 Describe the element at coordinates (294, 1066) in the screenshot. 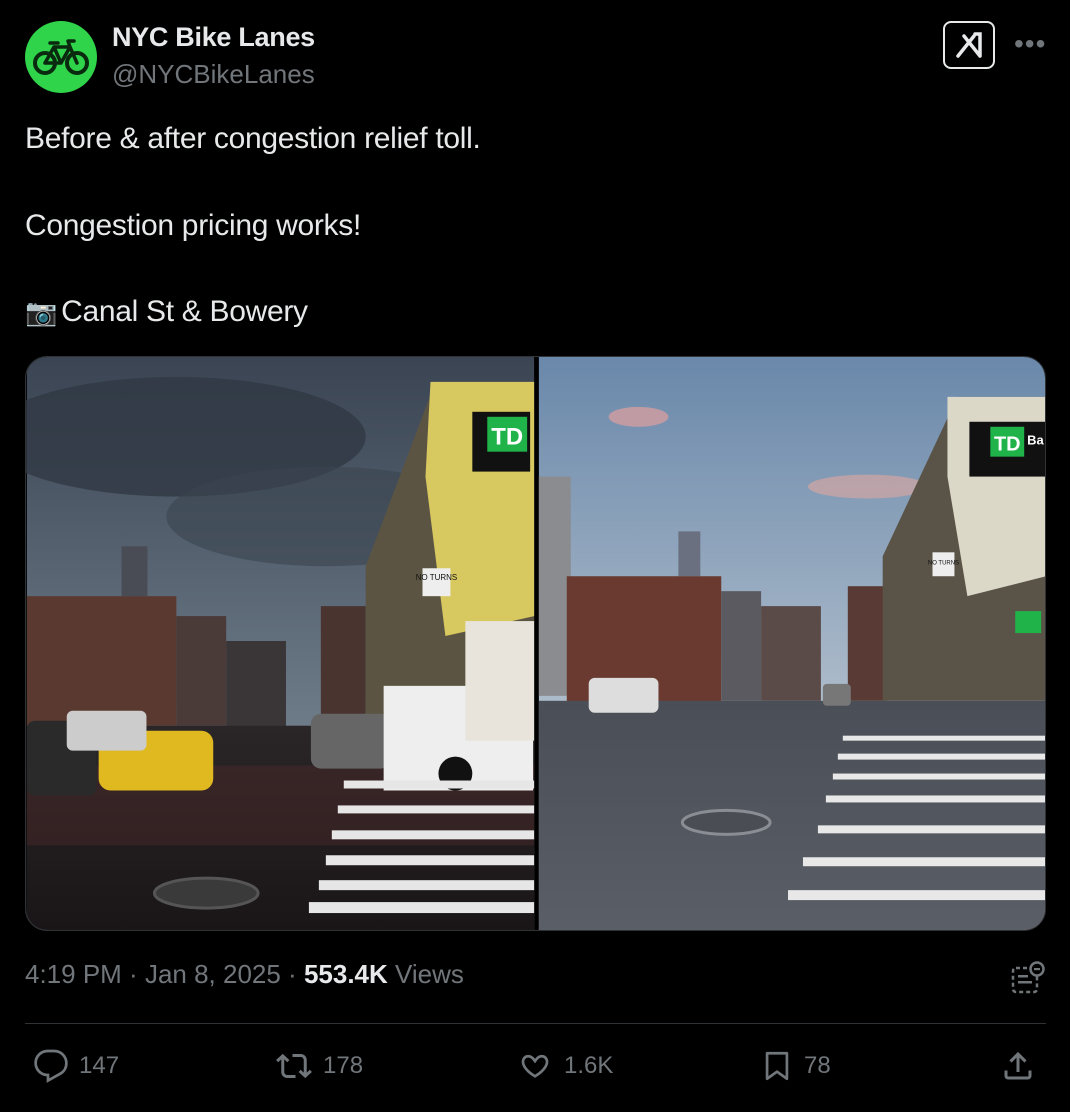

I see `repost-icon` at that location.